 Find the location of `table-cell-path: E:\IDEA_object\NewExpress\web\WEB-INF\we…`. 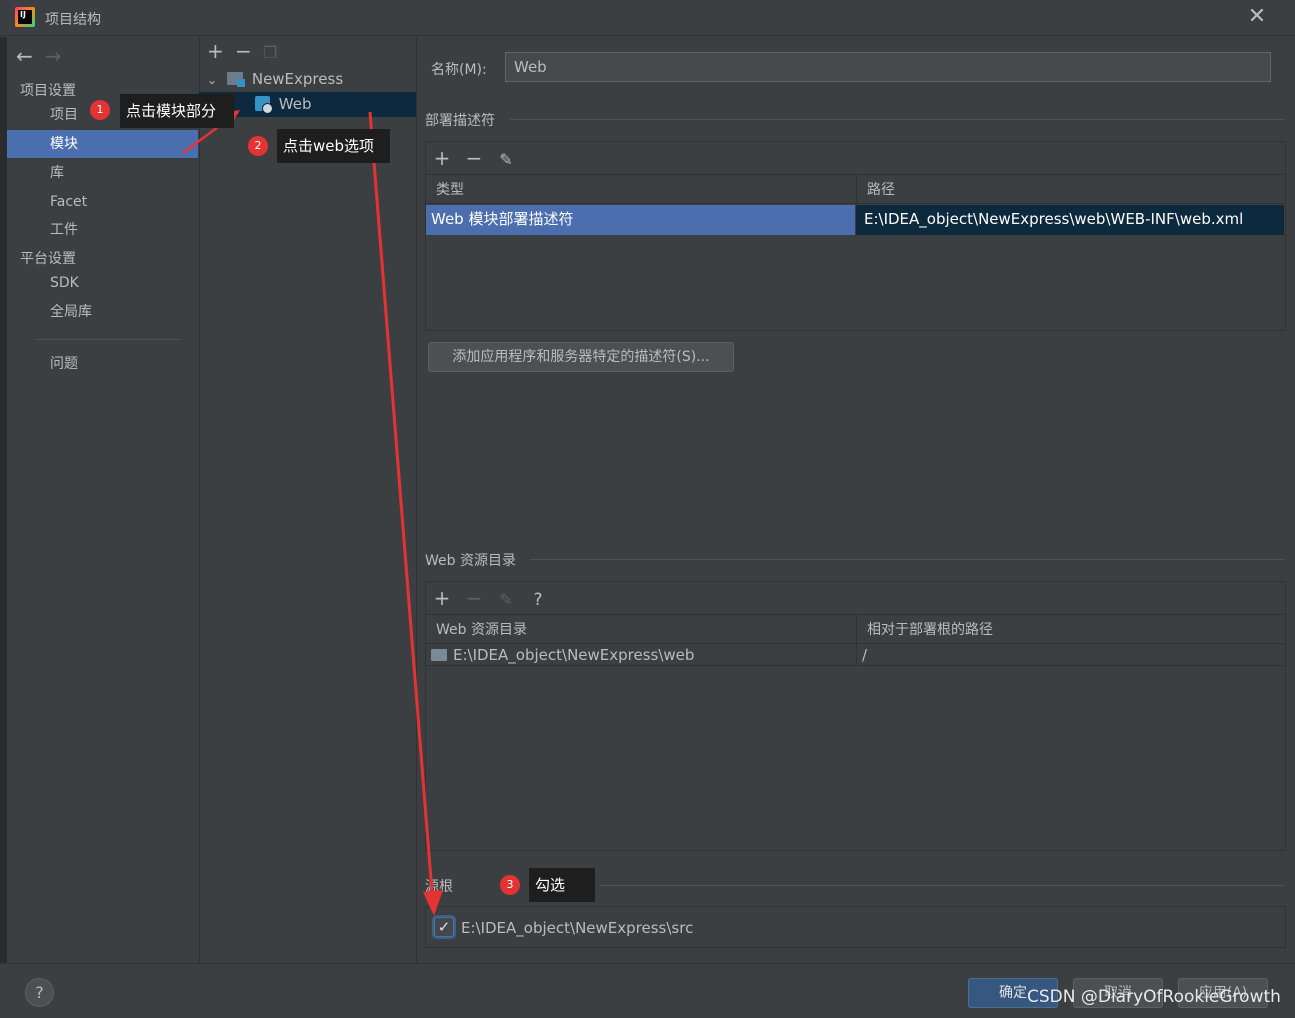

table-cell-path: E:\IDEA_object\NewExpress\web\WEB-INF\we… is located at coordinates (1070, 220).